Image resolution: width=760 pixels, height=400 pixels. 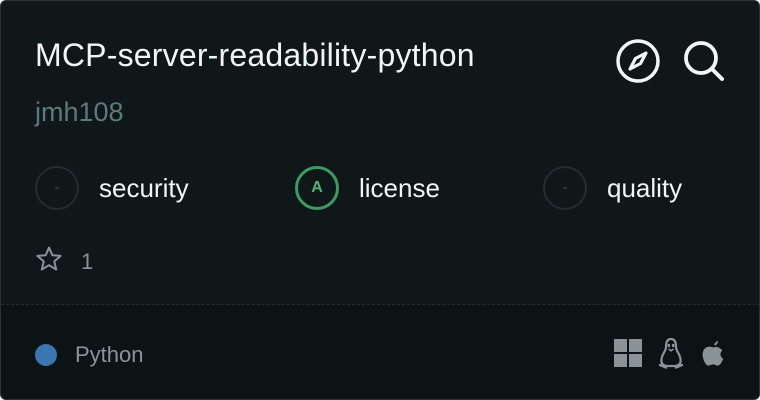 What do you see at coordinates (57, 188) in the screenshot?
I see `security-grade-badge: -` at bounding box center [57, 188].